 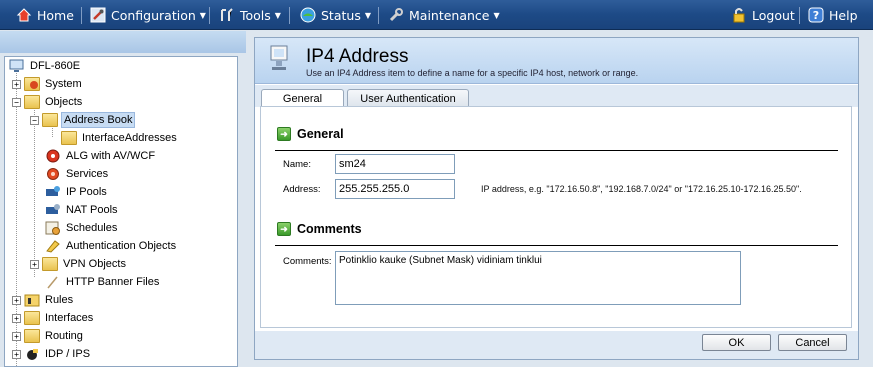 I want to click on schedules-icon, so click(x=53, y=228).